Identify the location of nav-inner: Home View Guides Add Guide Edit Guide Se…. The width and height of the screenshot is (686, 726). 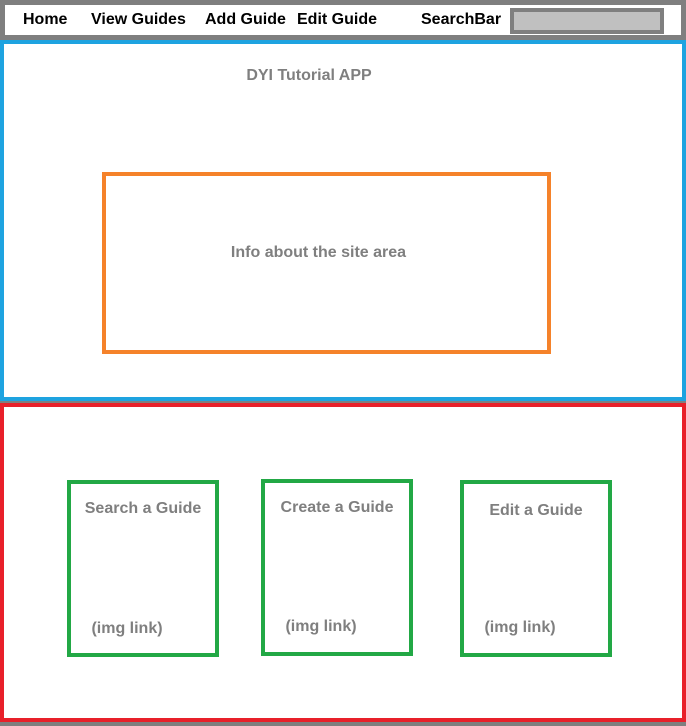
(343, 20).